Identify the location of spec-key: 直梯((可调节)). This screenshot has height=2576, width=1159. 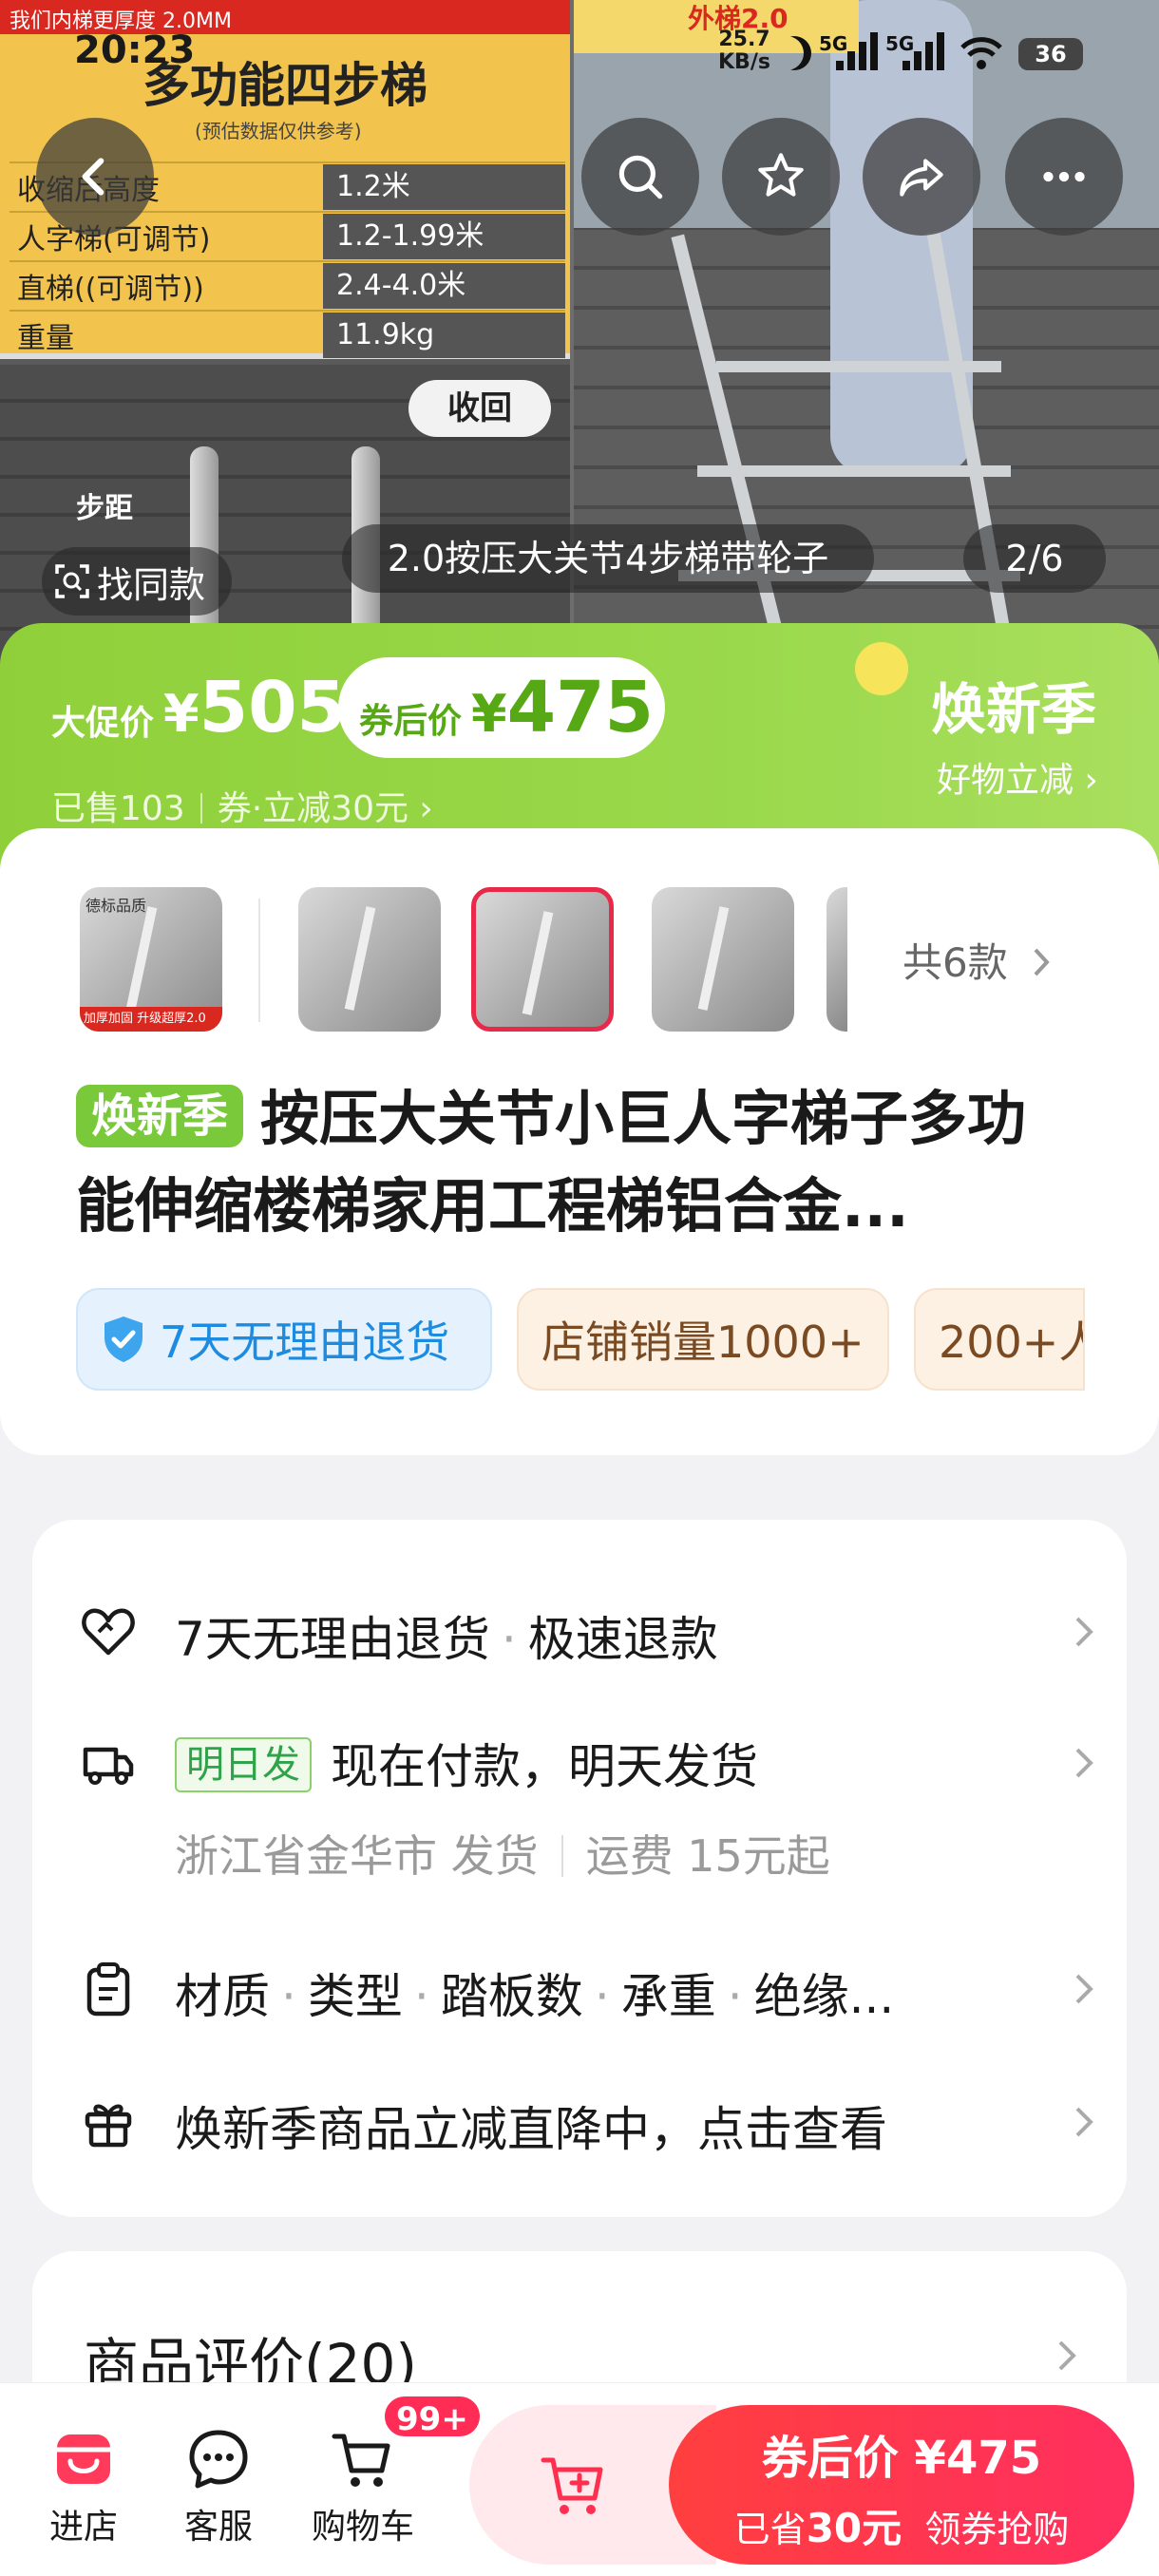
(110, 289).